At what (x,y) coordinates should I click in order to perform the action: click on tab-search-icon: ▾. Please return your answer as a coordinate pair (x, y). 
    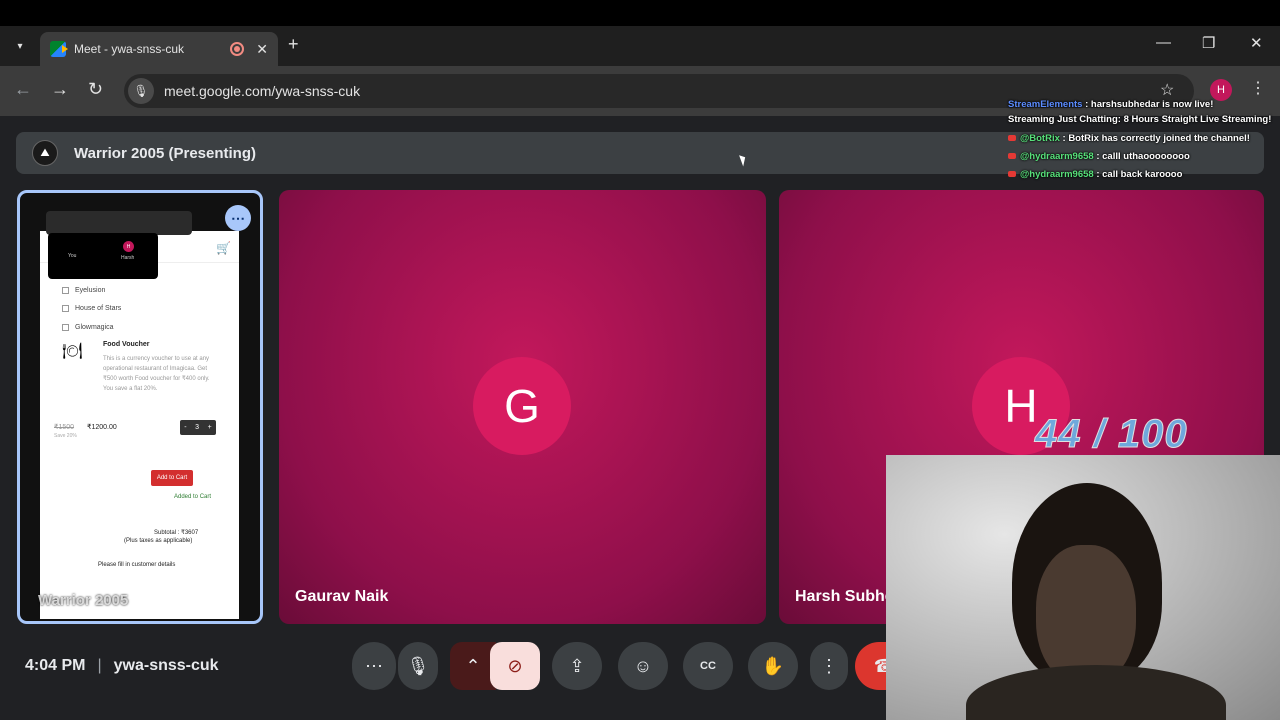
    Looking at the image, I should click on (20, 46).